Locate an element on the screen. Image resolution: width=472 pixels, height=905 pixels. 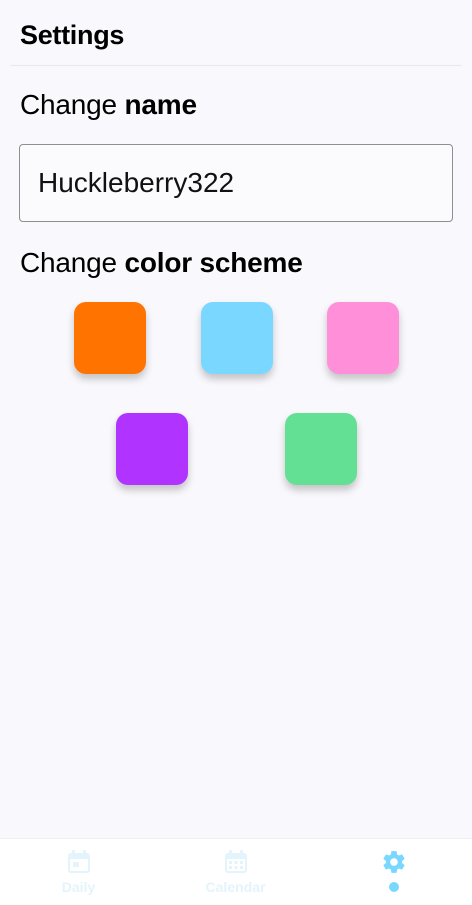
bottom-tab-bar: Daily Calendar is located at coordinates (236, 871).